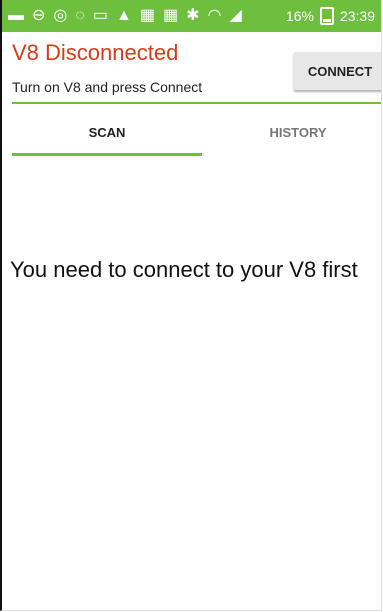 Image resolution: width=383 pixels, height=612 pixels. I want to click on status-bar: ▬ ⊖ ◎ ◌ ▭ ▲ ▦ ▦ ✱ ◠ ◢ 16% 23:39, so click(191, 16).